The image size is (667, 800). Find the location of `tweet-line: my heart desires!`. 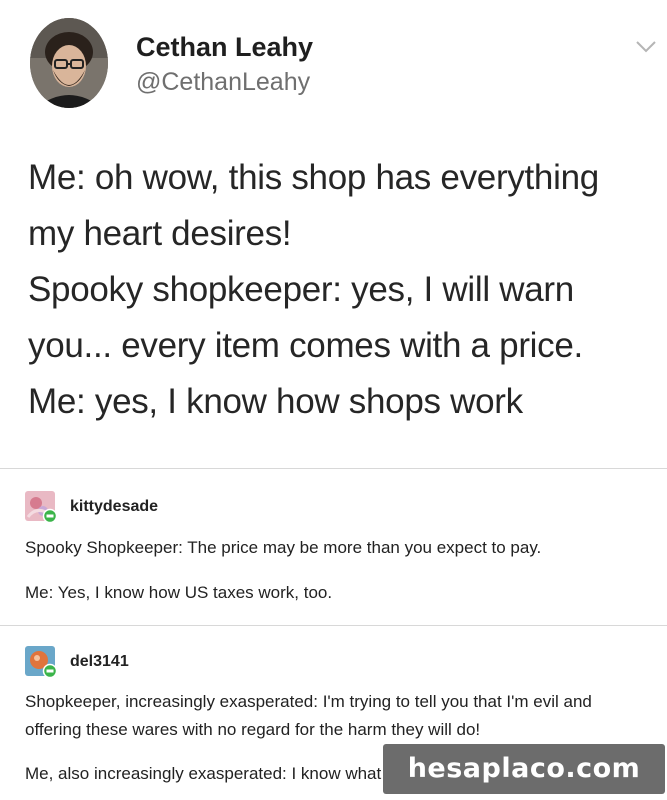

tweet-line: my heart desires! is located at coordinates (160, 233).